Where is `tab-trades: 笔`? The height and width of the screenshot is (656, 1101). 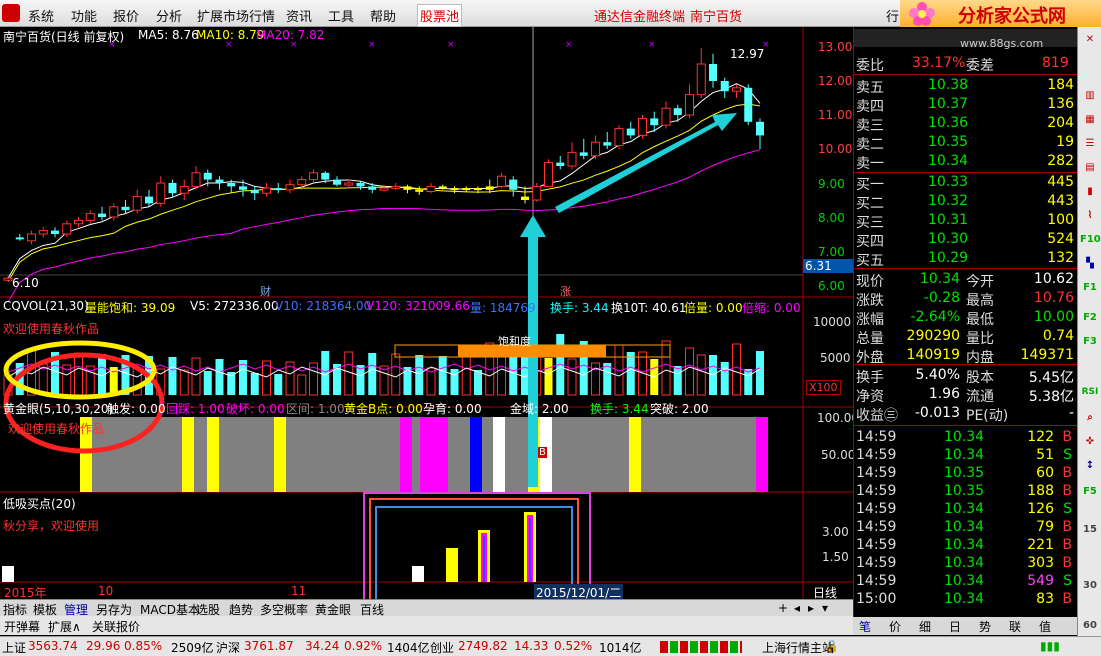
tab-trades: 笔 is located at coordinates (865, 626).